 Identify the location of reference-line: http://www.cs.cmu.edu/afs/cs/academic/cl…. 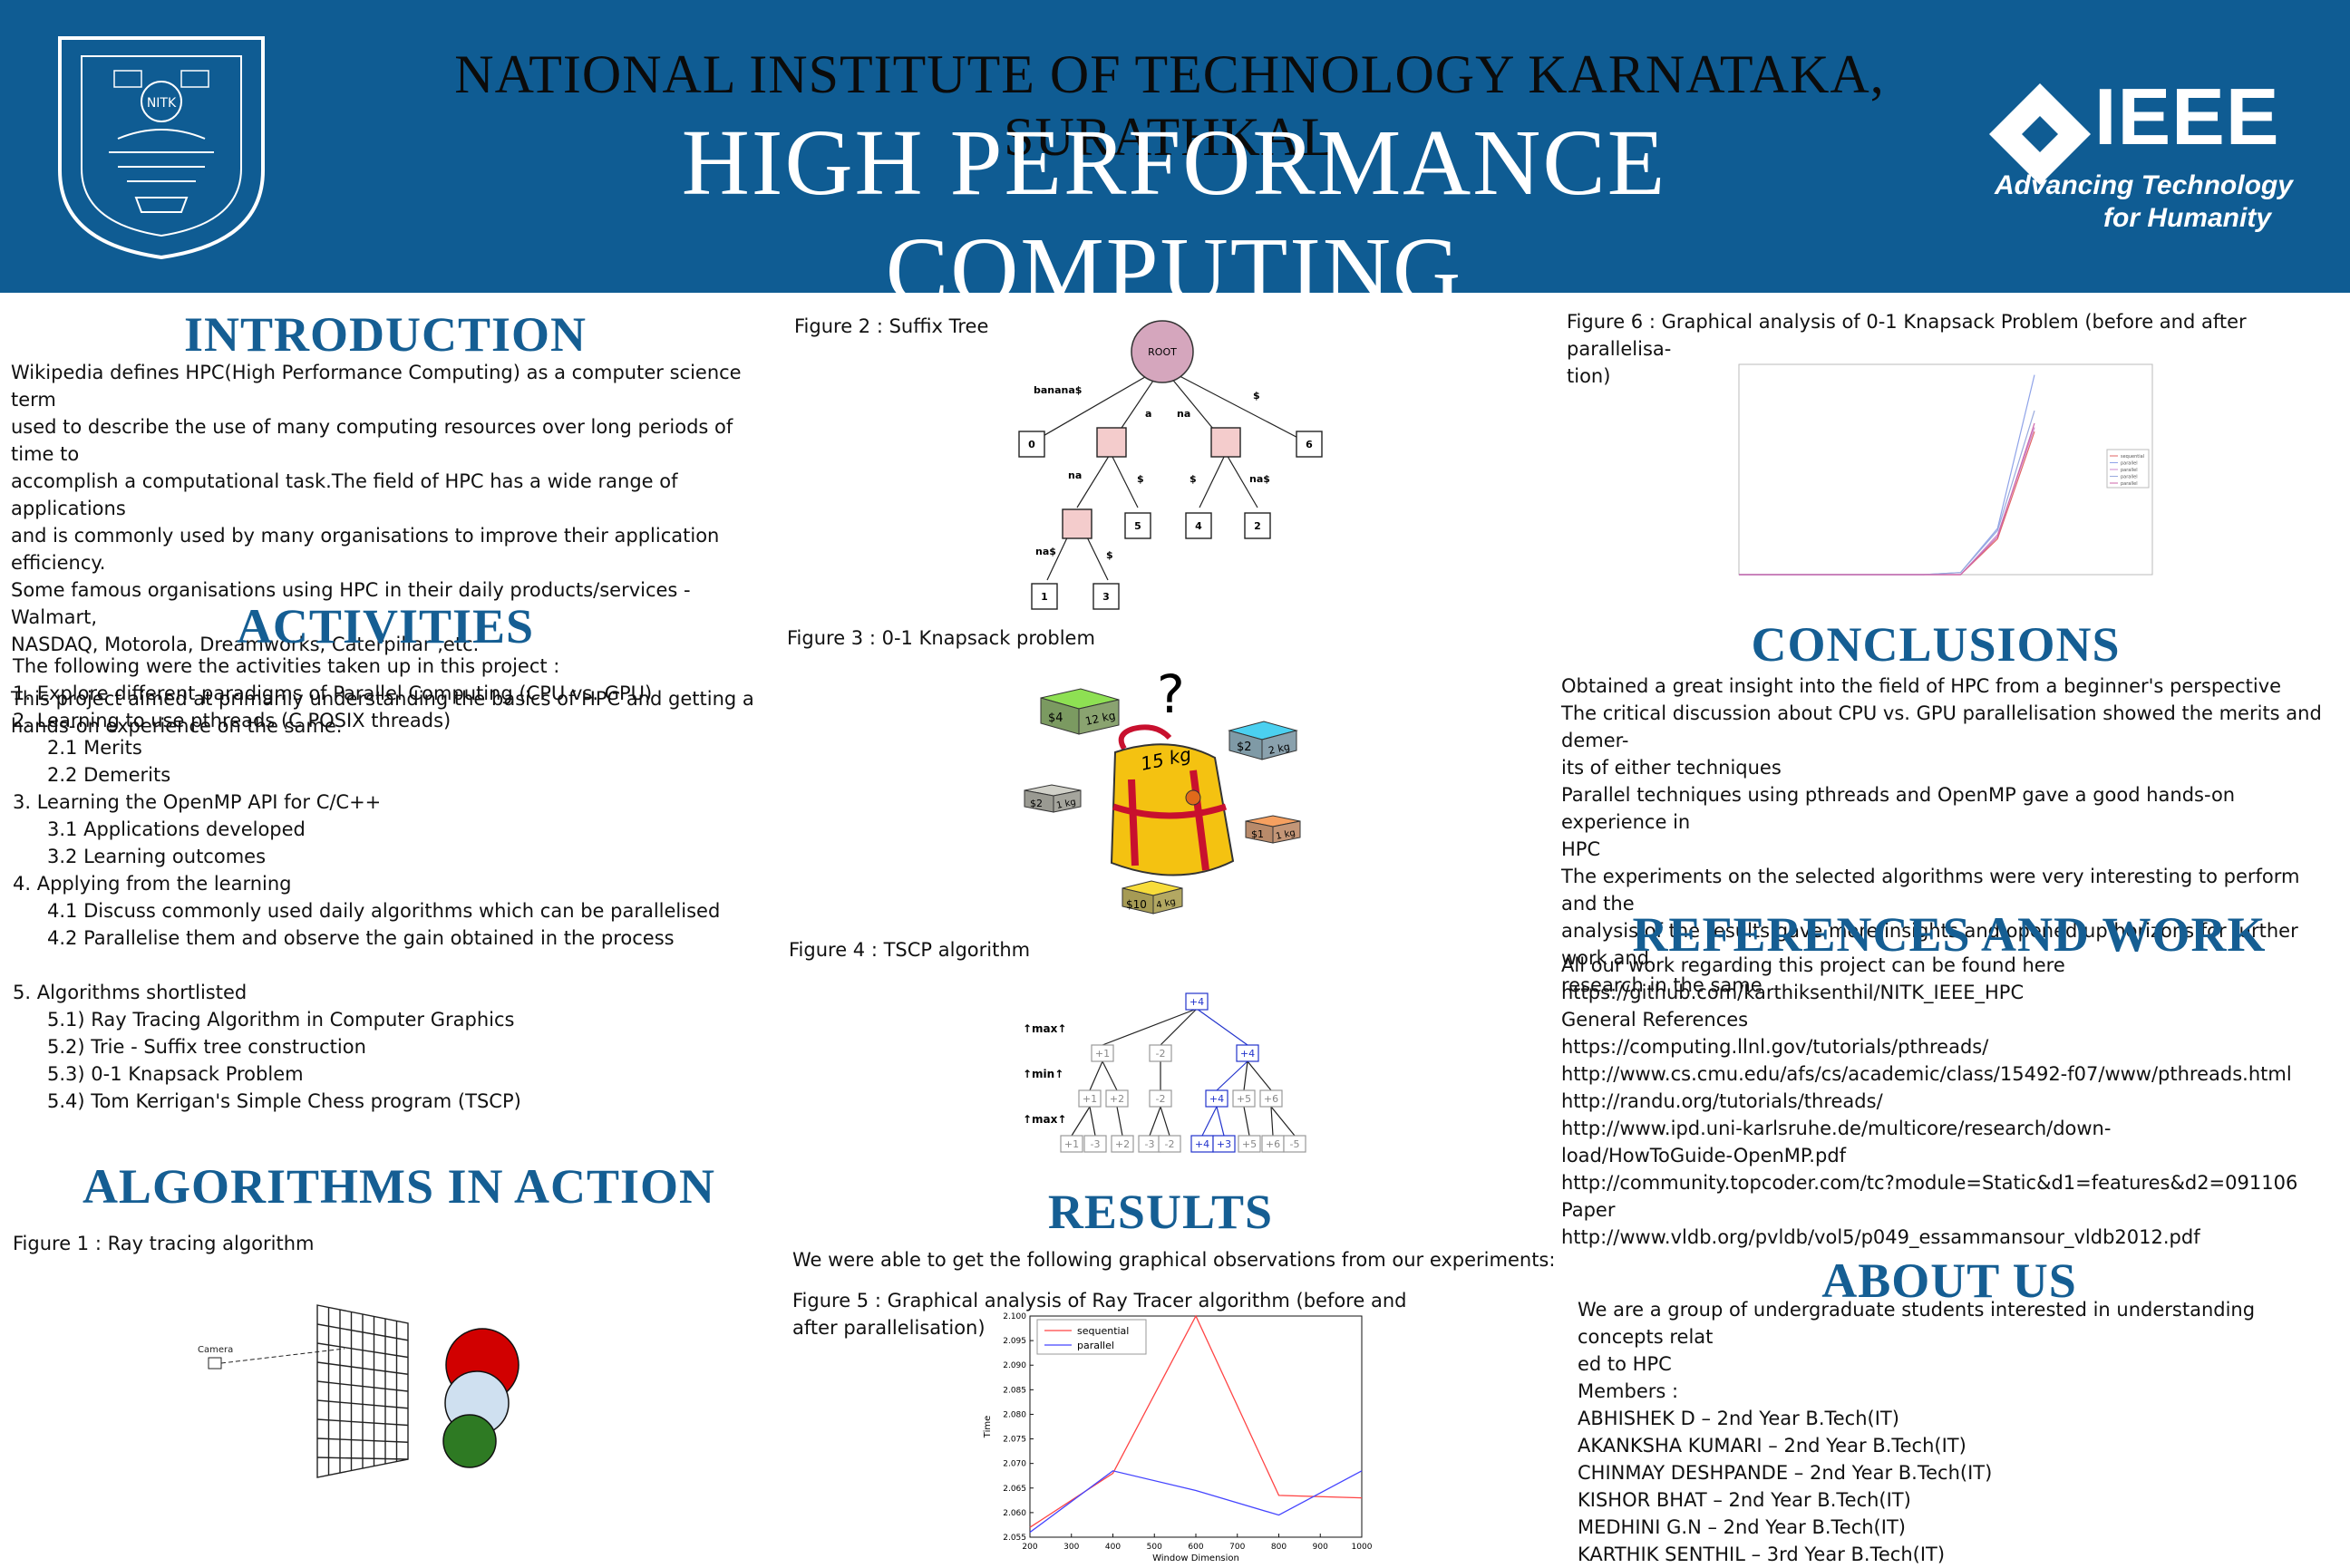
(1951, 1074).